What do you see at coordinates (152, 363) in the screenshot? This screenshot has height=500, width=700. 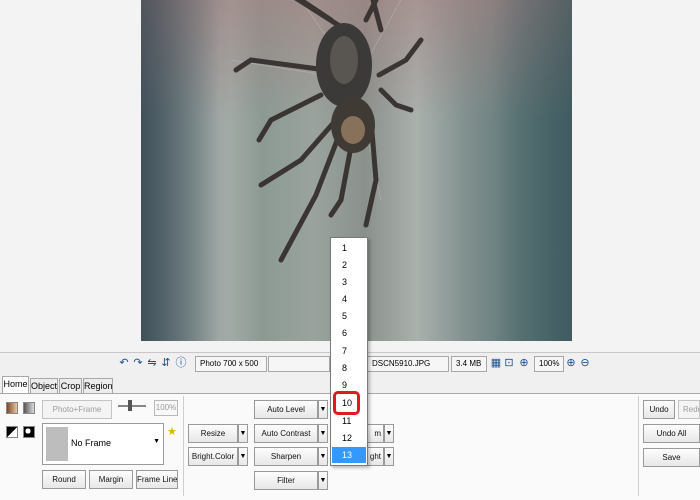 I see `flip-horizontal-icon: ⇋` at bounding box center [152, 363].